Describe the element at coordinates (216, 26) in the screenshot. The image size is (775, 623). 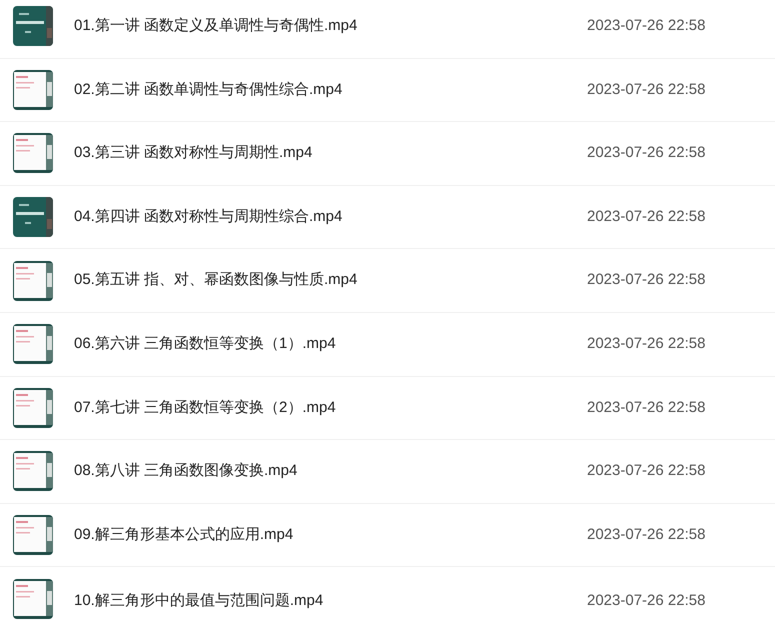
I see `file-name: 01.第一讲 函数定义及单调性与奇偶性.mp4` at that location.